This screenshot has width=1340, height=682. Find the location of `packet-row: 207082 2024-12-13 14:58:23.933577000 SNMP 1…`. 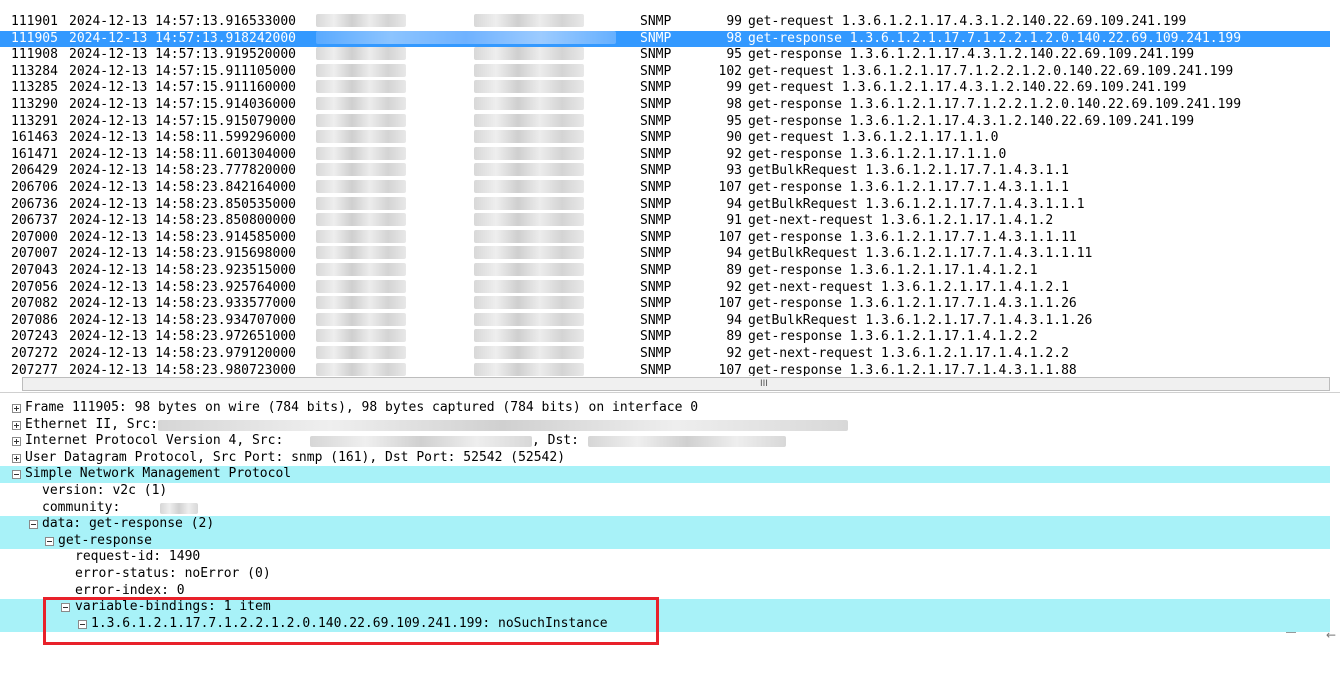

packet-row: 207082 2024-12-13 14:58:23.933577000 SNMP 1… is located at coordinates (665, 304).